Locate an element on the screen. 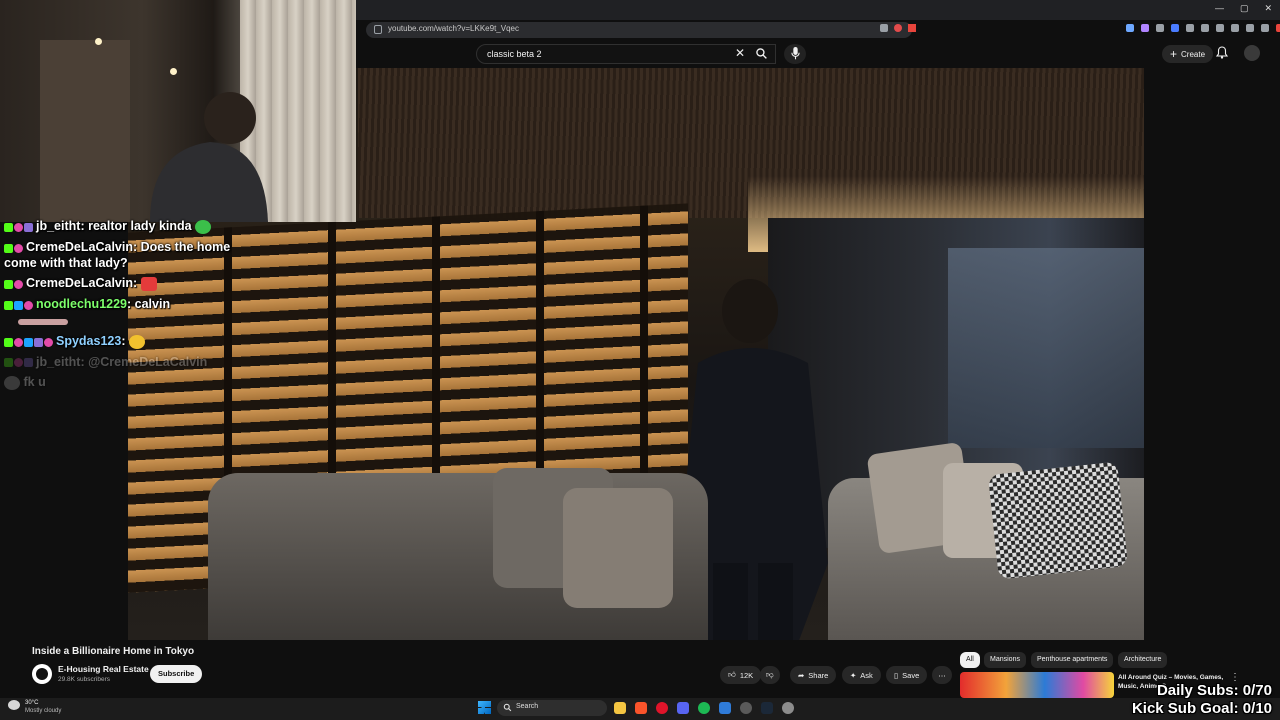 The height and width of the screenshot is (720, 1280). video-scene-cushion is located at coordinates (618, 548).